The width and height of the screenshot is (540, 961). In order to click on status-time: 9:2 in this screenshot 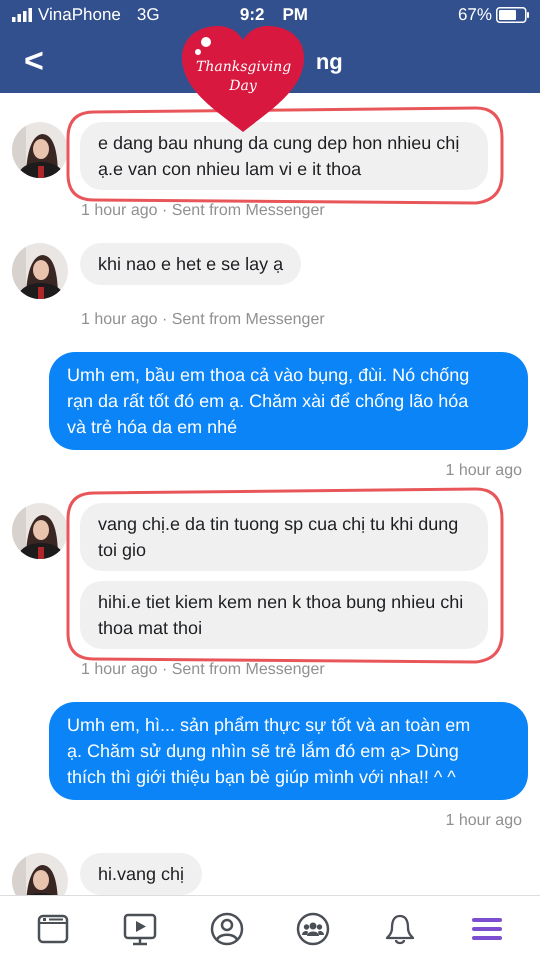, I will do `click(252, 15)`.